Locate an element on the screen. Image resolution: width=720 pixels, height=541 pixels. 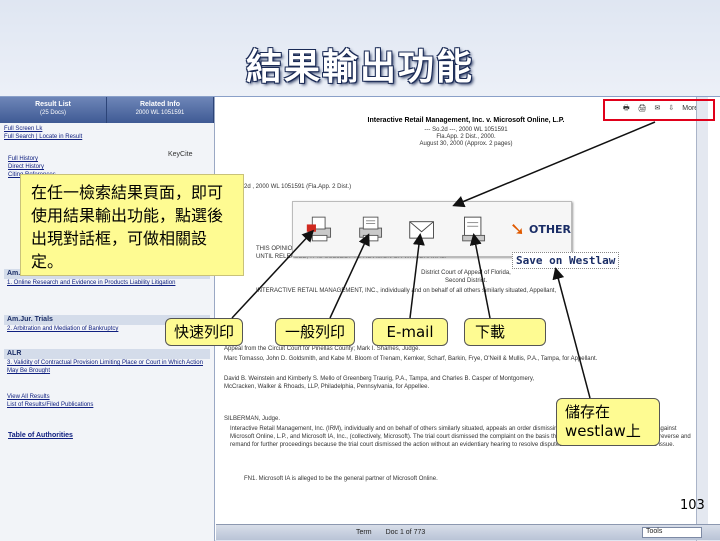
explanation-note: 在任一檢索結果頁面，即可使用結果輸出功能，點選後出現對話框，可做相關設定。 is located at coordinates (132, 225).